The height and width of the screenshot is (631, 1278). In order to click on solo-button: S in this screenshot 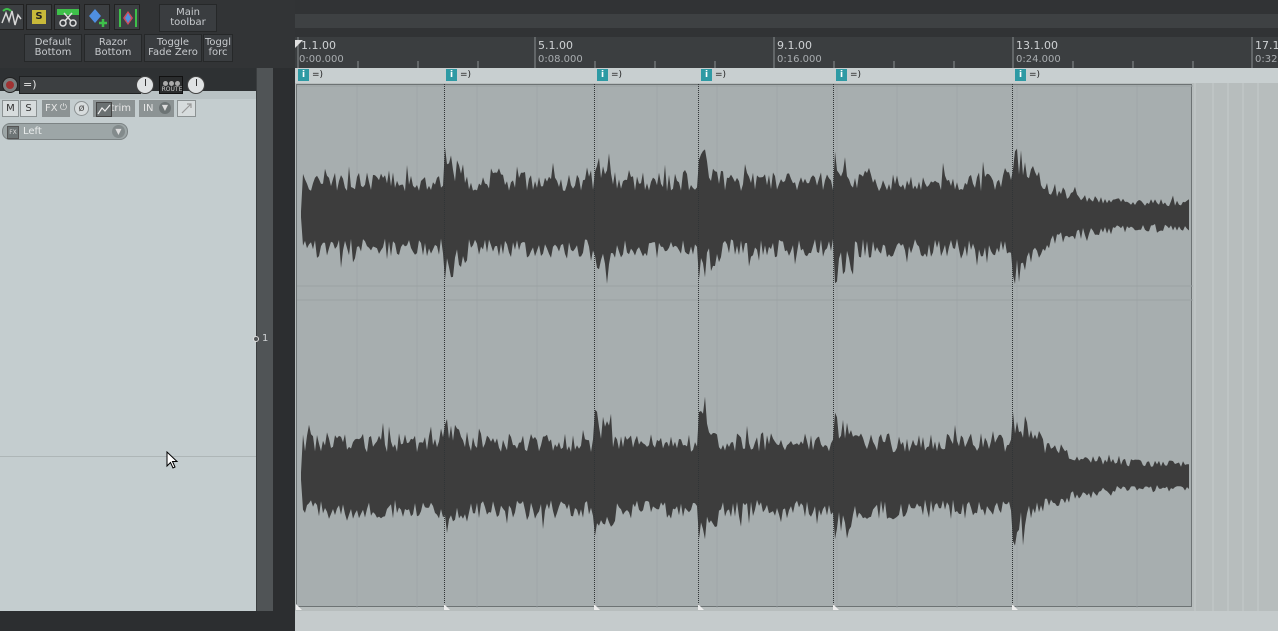, I will do `click(28, 108)`.